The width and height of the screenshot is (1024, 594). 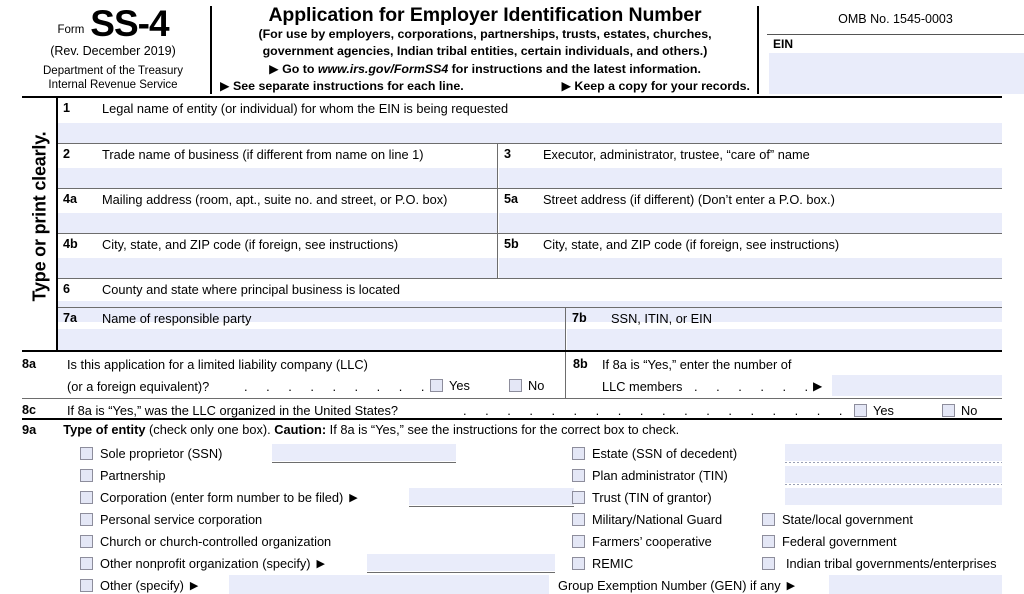 What do you see at coordinates (461, 562) in the screenshot?
I see `other-nonprofit-specify-input` at bounding box center [461, 562].